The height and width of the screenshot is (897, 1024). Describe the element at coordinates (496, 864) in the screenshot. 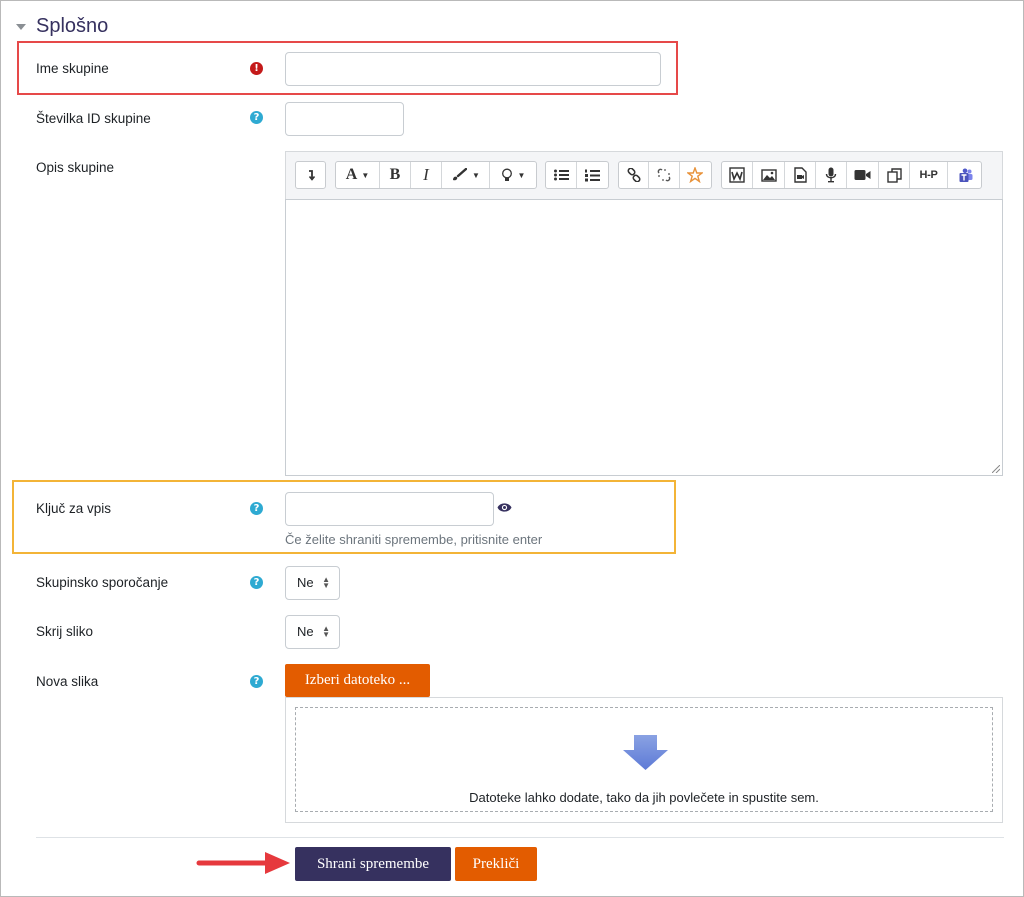

I see `cancel-button: Prekliči` at that location.